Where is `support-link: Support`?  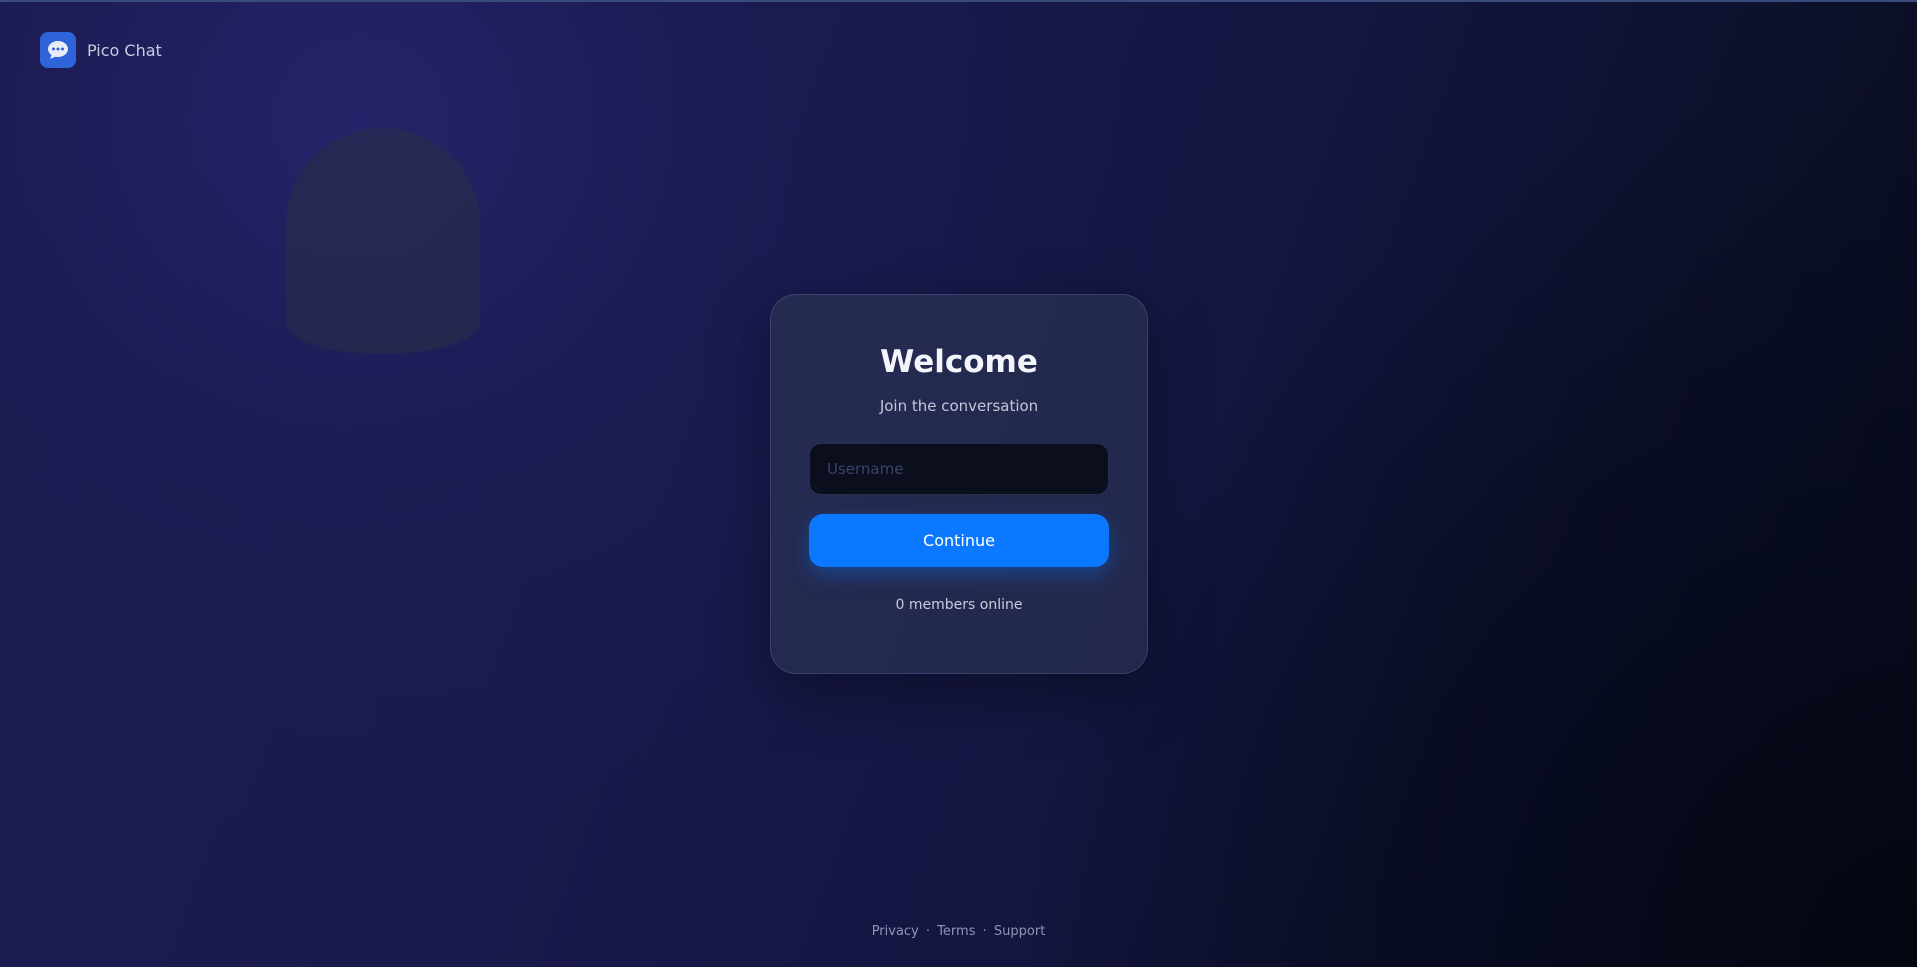
support-link: Support is located at coordinates (1019, 931).